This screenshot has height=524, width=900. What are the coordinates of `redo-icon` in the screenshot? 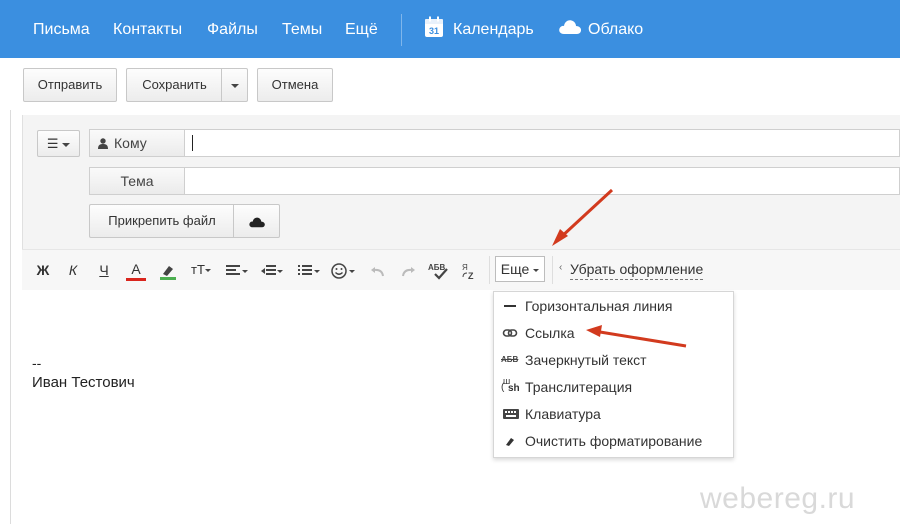 It's located at (408, 272).